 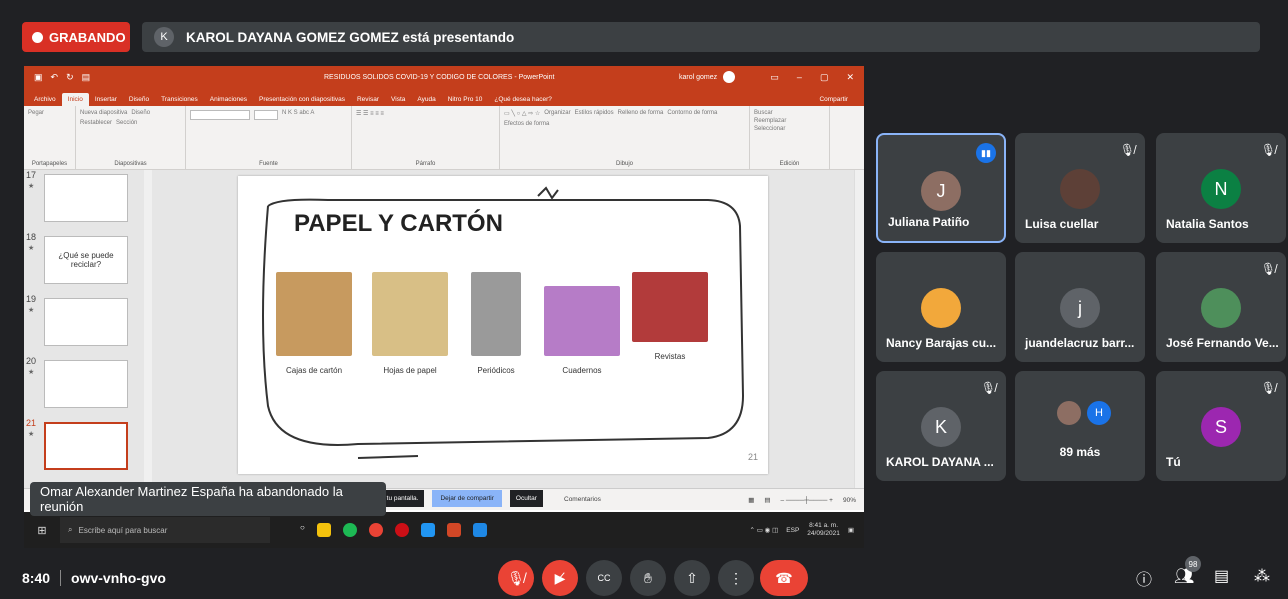 I want to click on ribbon-group-parrafo: ☰ ☰ ≡ ≡ ≡ Párrafo, so click(x=426, y=137).